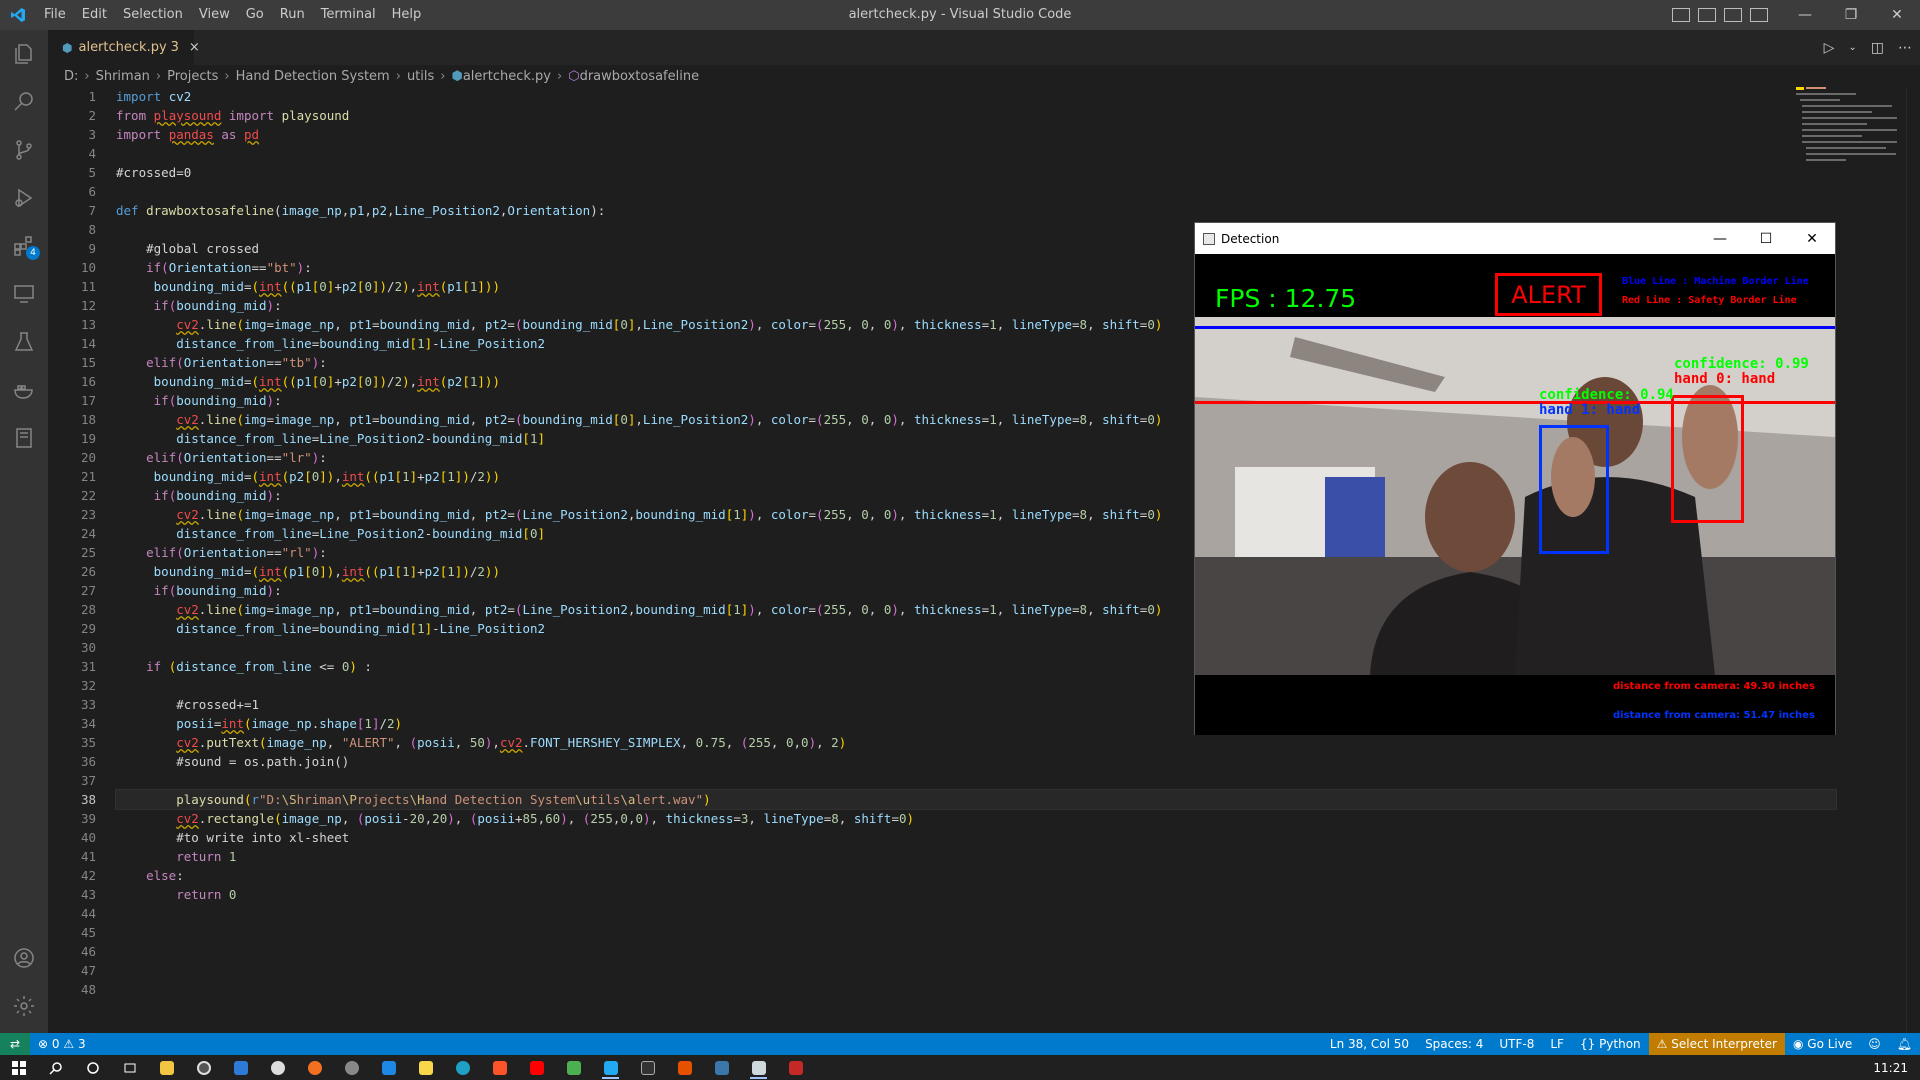 Image resolution: width=1920 pixels, height=1080 pixels. Describe the element at coordinates (24, 150) in the screenshot. I see `source-control-icon` at that location.